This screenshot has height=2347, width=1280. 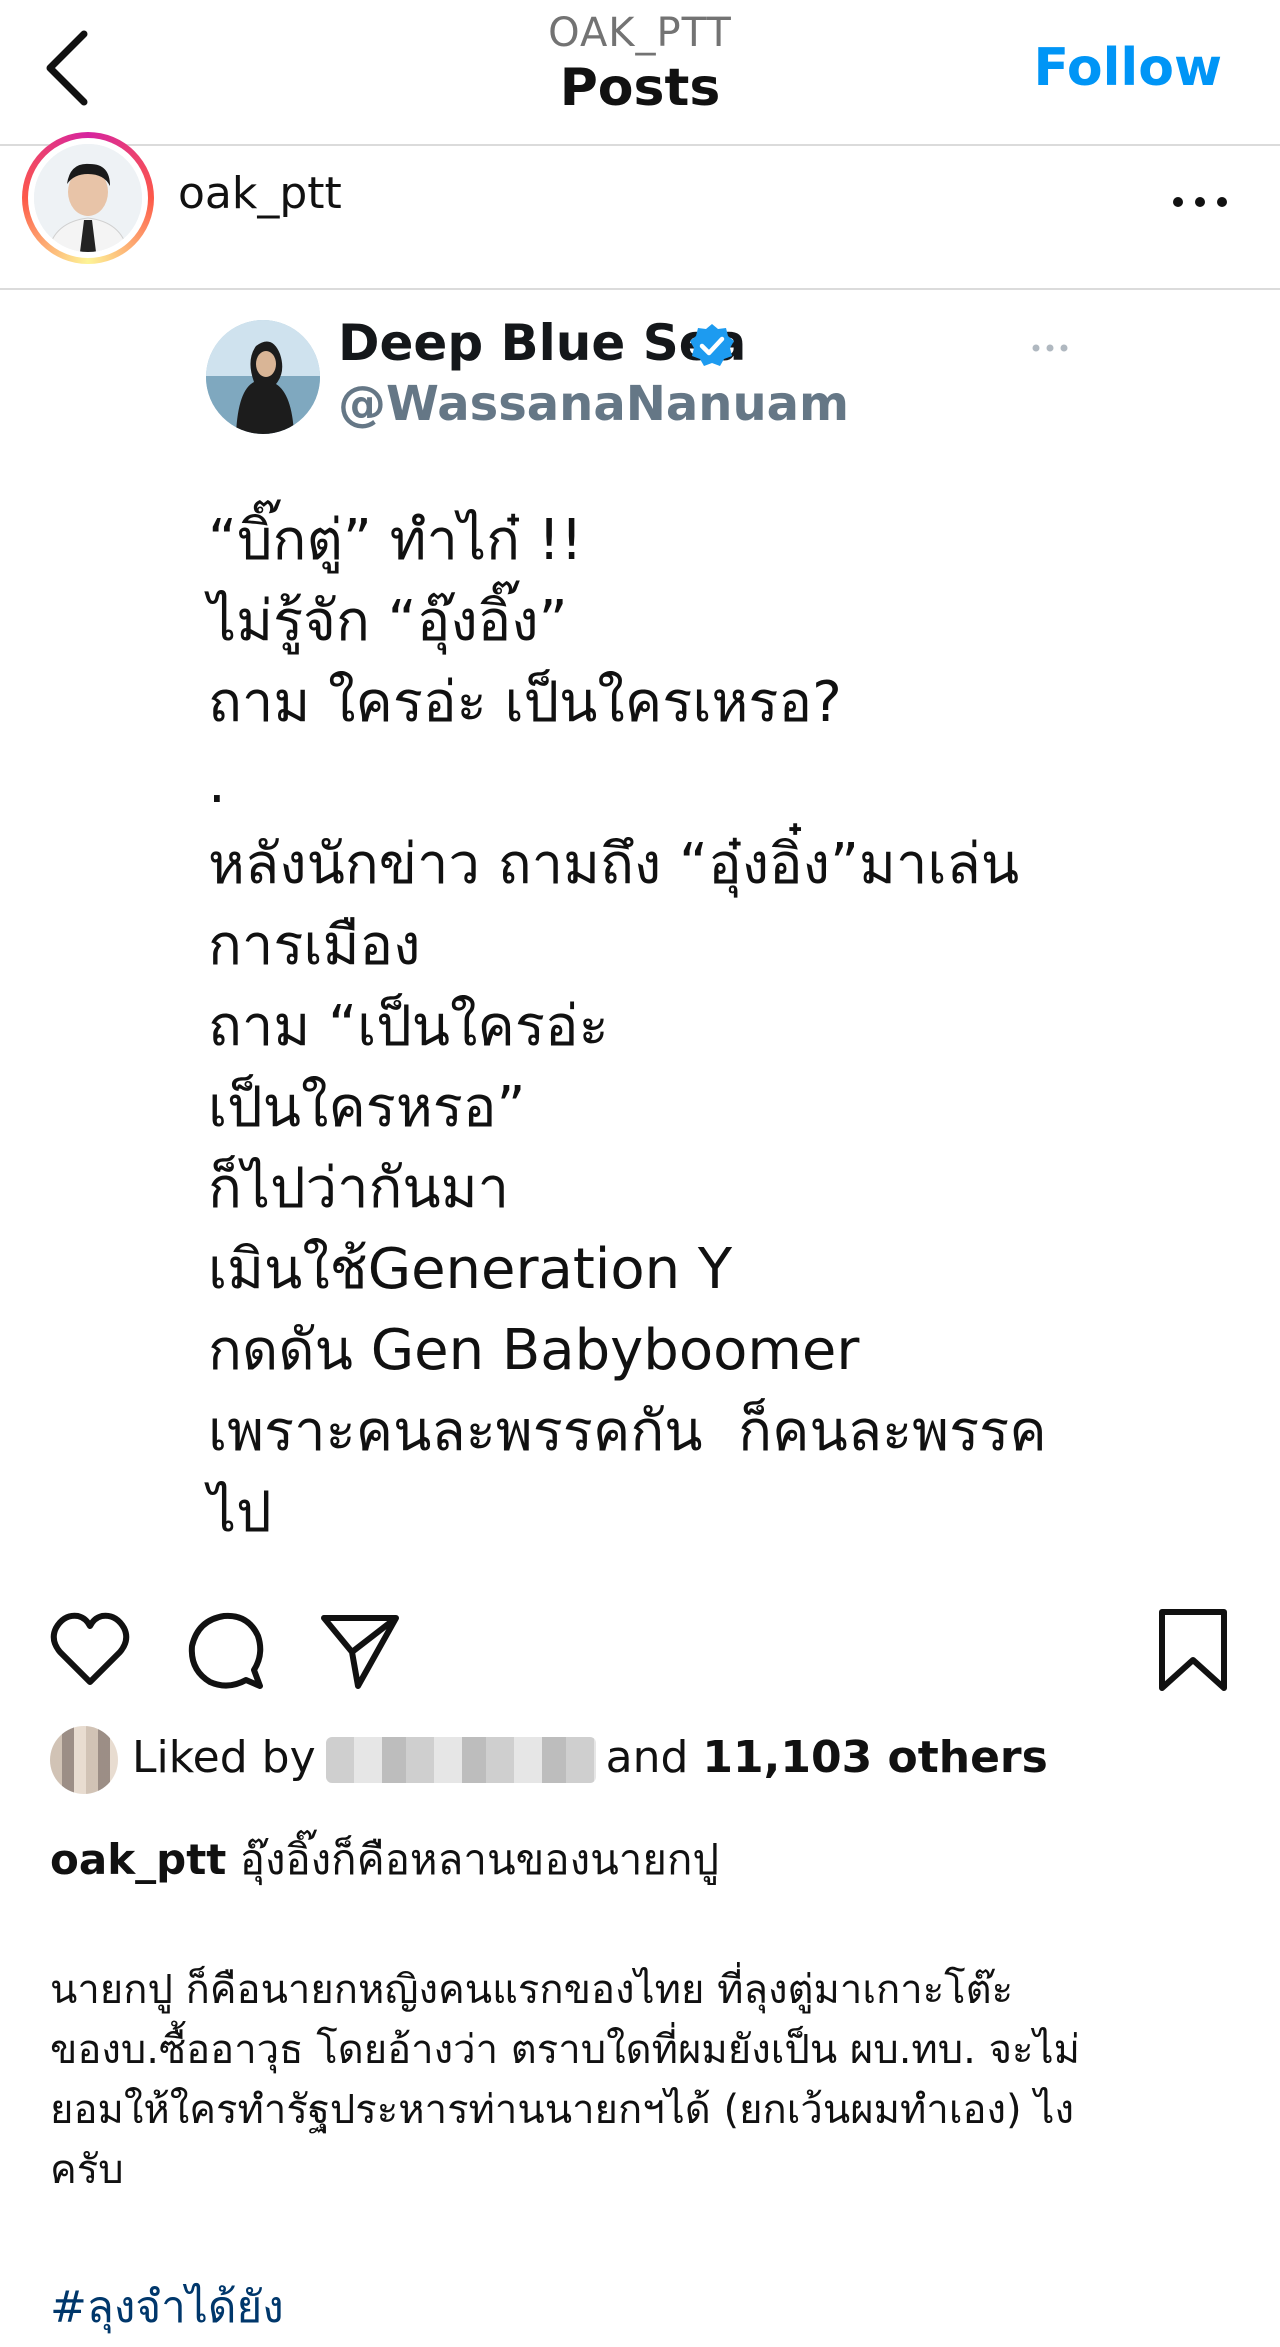 I want to click on top-bar: OAK_PTT Posts Follow, so click(x=640, y=73).